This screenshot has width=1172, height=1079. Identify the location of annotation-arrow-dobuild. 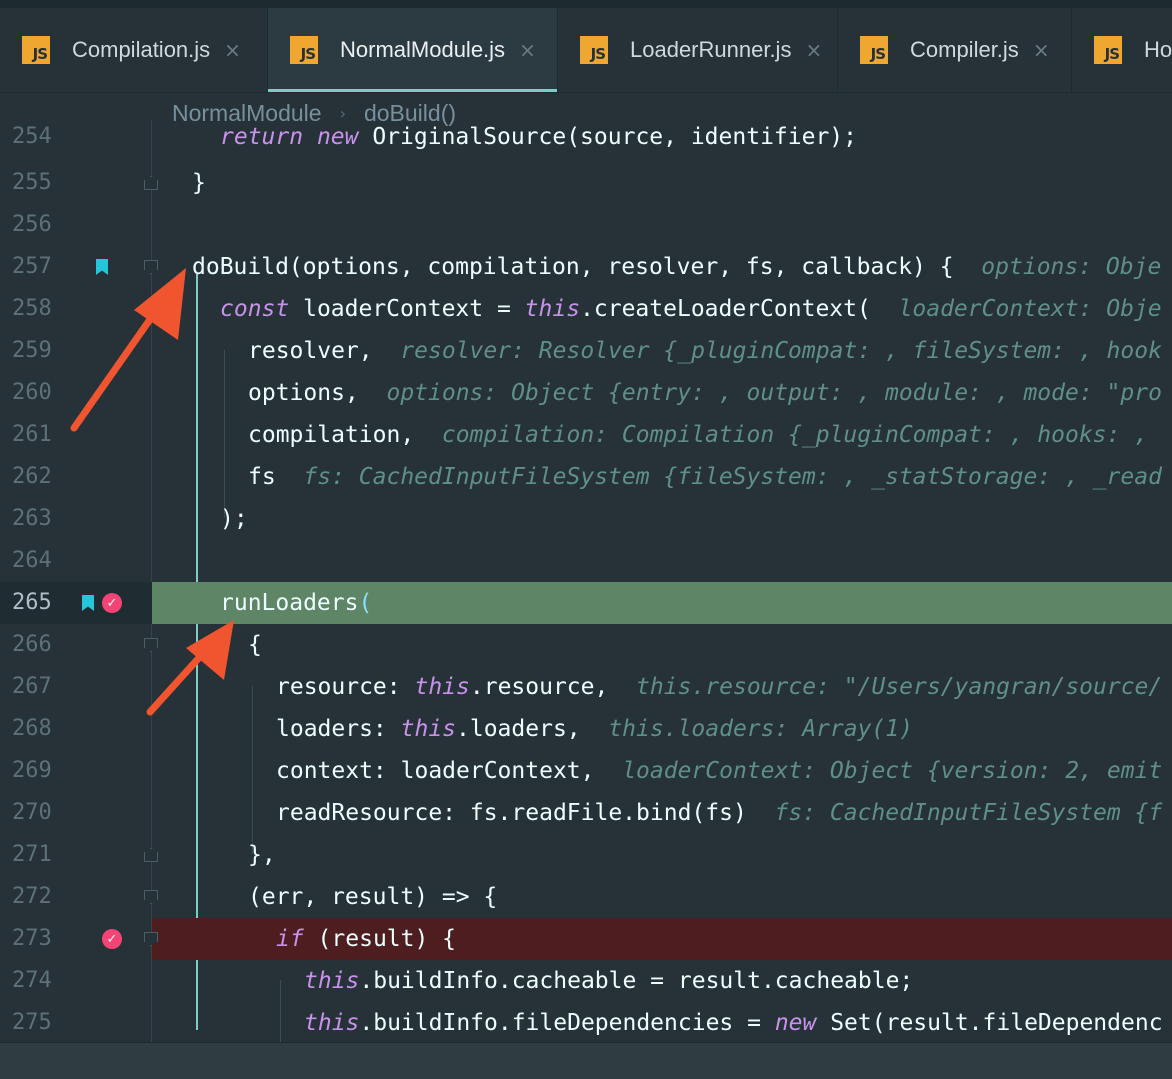
(128, 350).